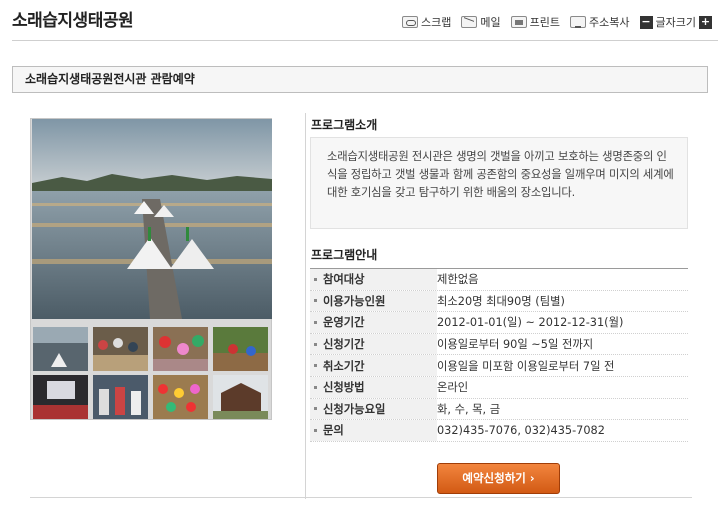 This screenshot has height=515, width=726. I want to click on info-value: 이용일을 미포함 이용일로부터 7일 전, so click(526, 366).